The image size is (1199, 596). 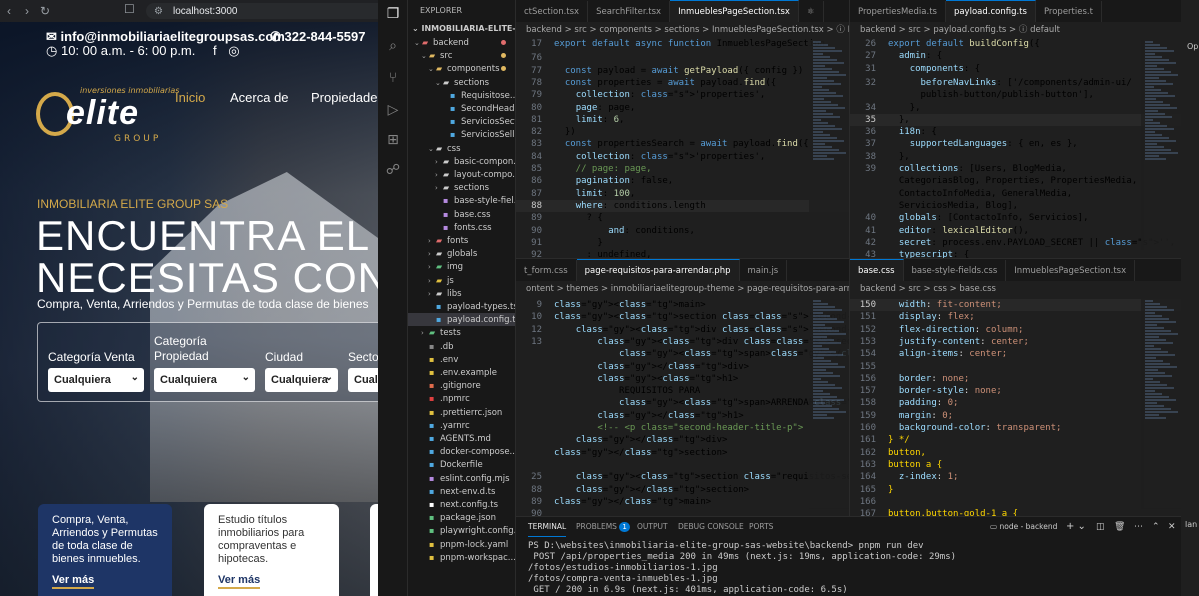 I want to click on select-ciudad: Cualquiera ⌄, so click(x=301, y=380).